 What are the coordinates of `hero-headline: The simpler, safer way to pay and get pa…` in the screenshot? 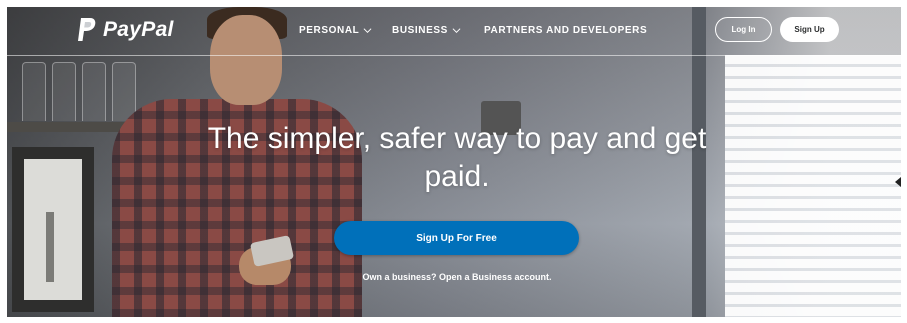 It's located at (457, 157).